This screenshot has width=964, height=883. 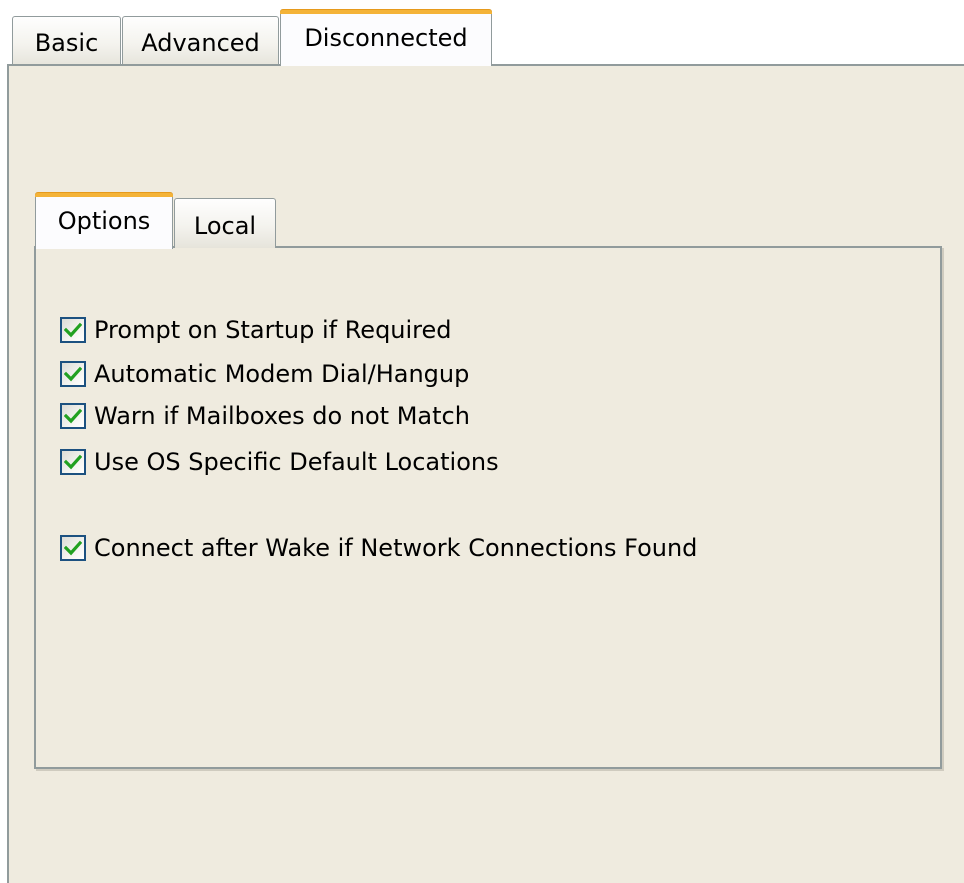 I want to click on tab-local: Local, so click(x=225, y=223).